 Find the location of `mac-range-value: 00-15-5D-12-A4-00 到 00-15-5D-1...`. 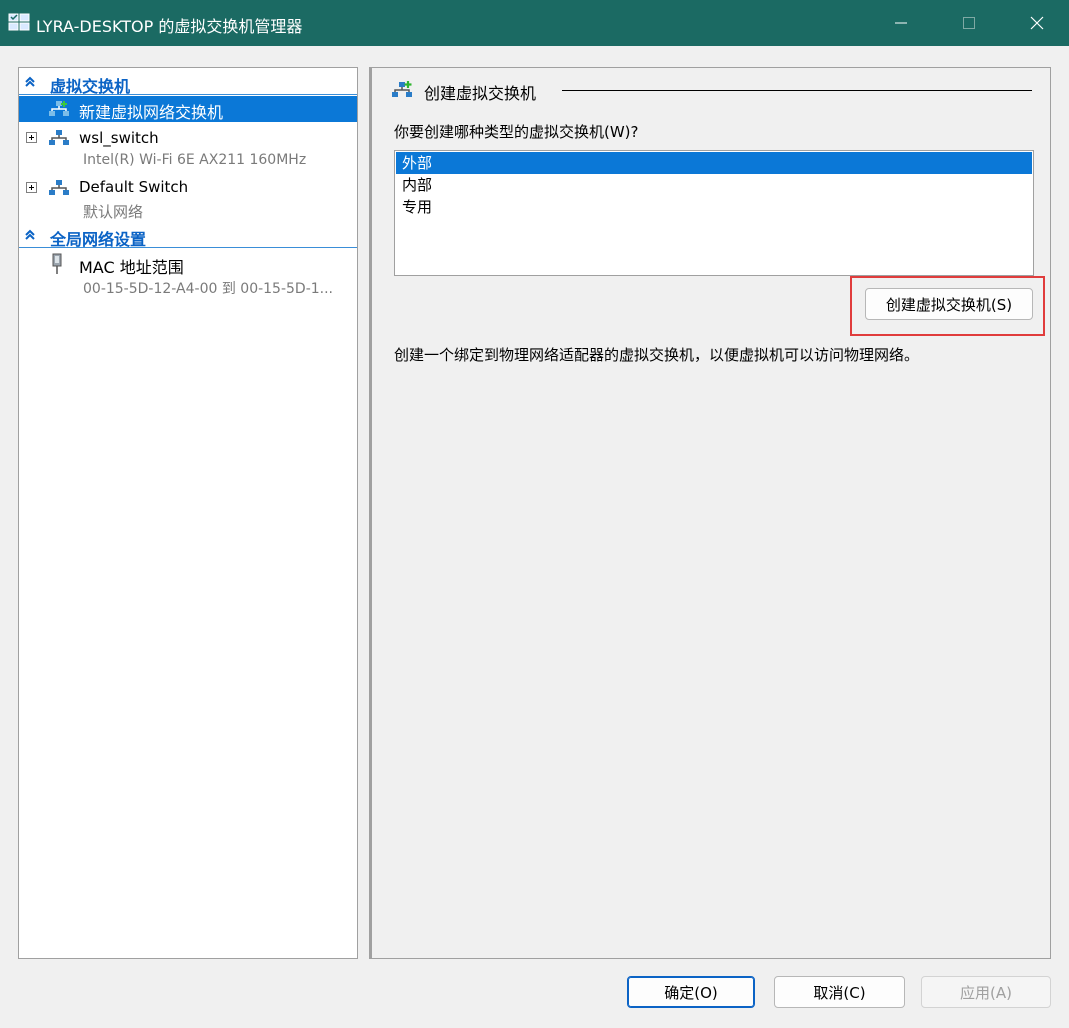

mac-range-value: 00-15-5D-12-A4-00 到 00-15-5D-1... is located at coordinates (208, 289).